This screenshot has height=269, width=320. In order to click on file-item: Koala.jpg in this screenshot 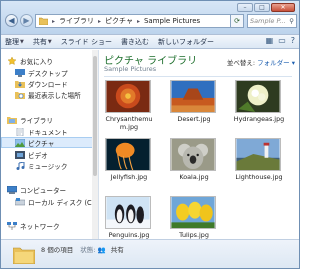, I will do `click(194, 164)`.